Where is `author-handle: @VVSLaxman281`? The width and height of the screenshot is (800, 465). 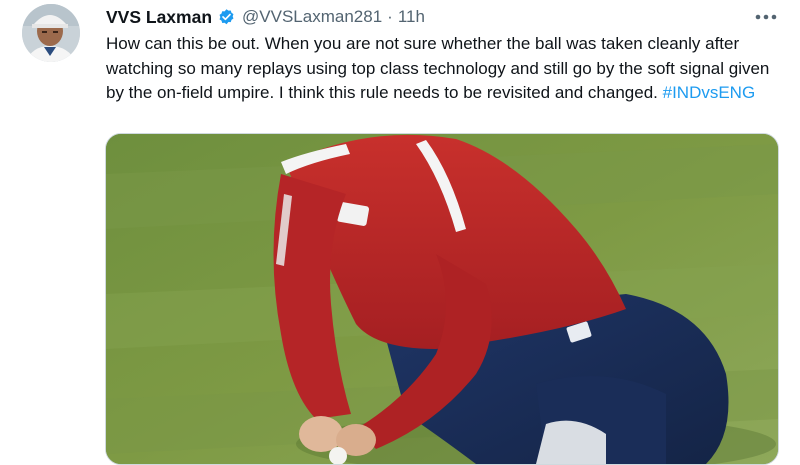 author-handle: @VVSLaxman281 is located at coordinates (312, 17).